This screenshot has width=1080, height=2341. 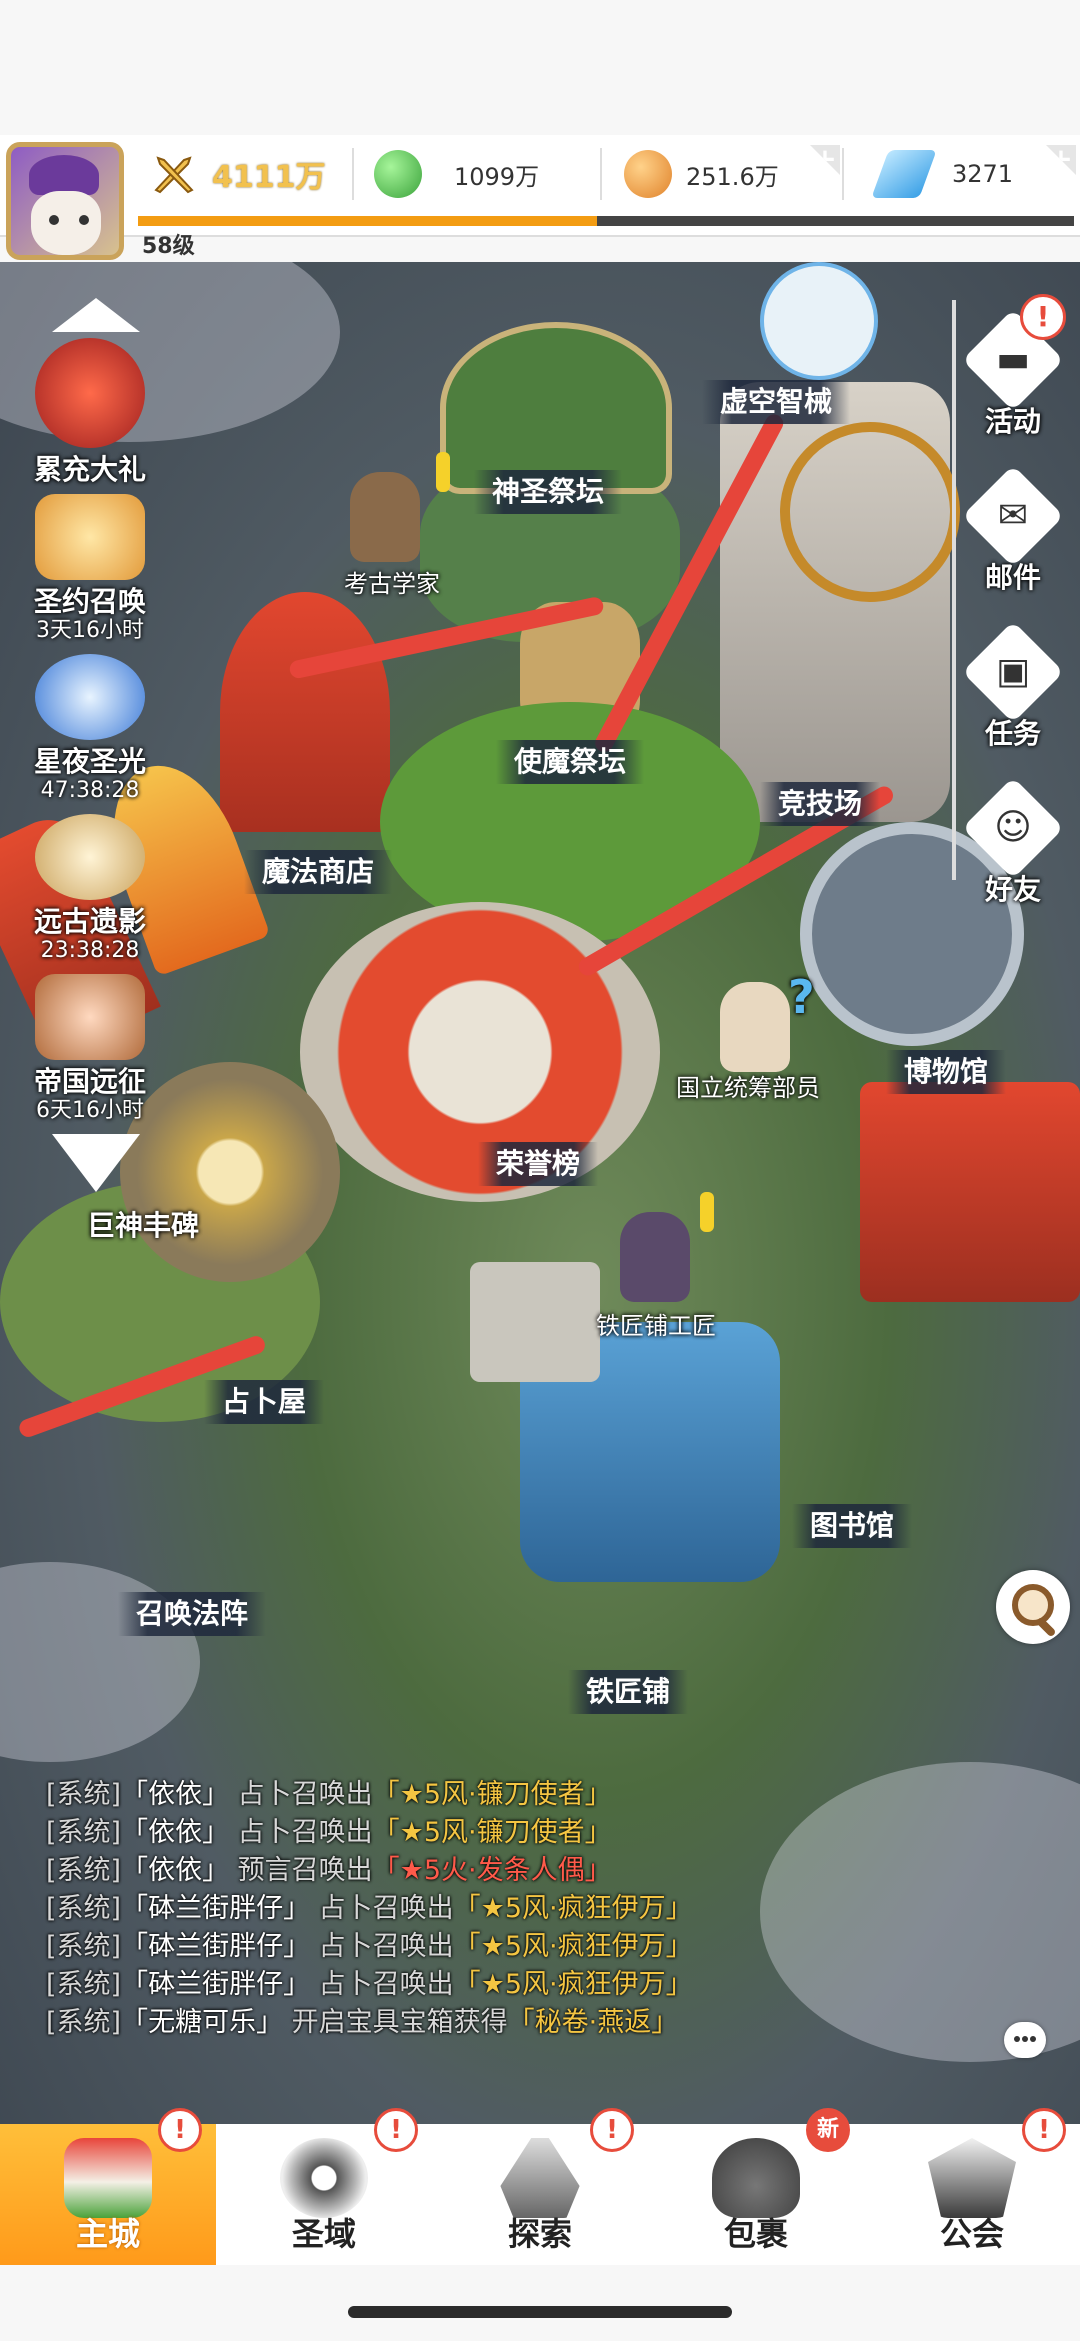 I want to click on zoom-button, so click(x=1033, y=1607).